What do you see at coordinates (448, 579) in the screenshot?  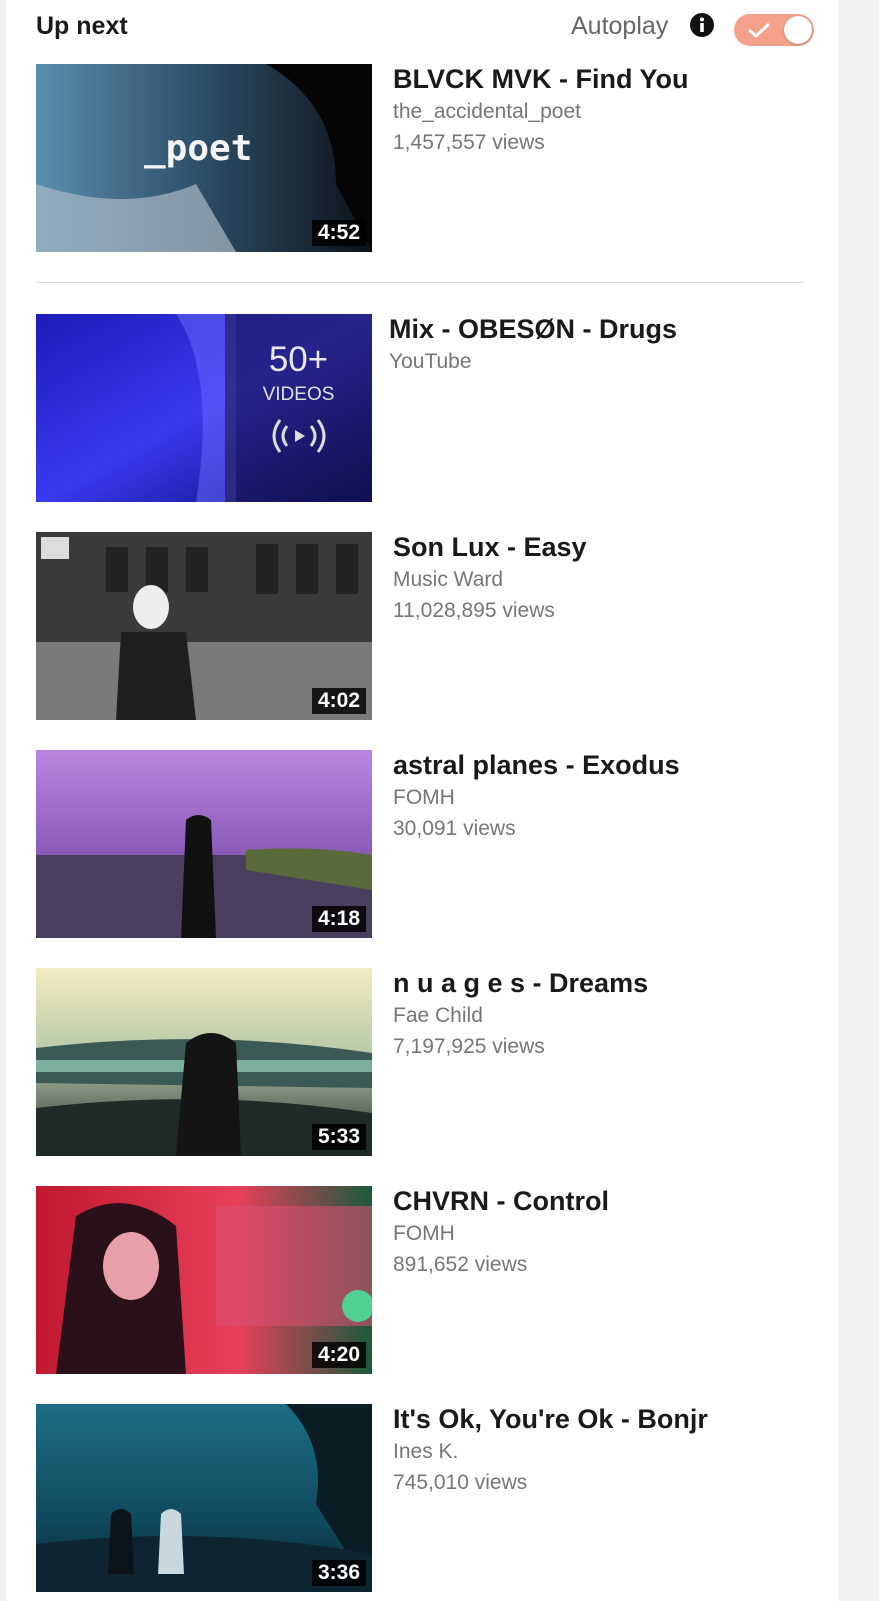 I see `channel-name: Music Ward` at bounding box center [448, 579].